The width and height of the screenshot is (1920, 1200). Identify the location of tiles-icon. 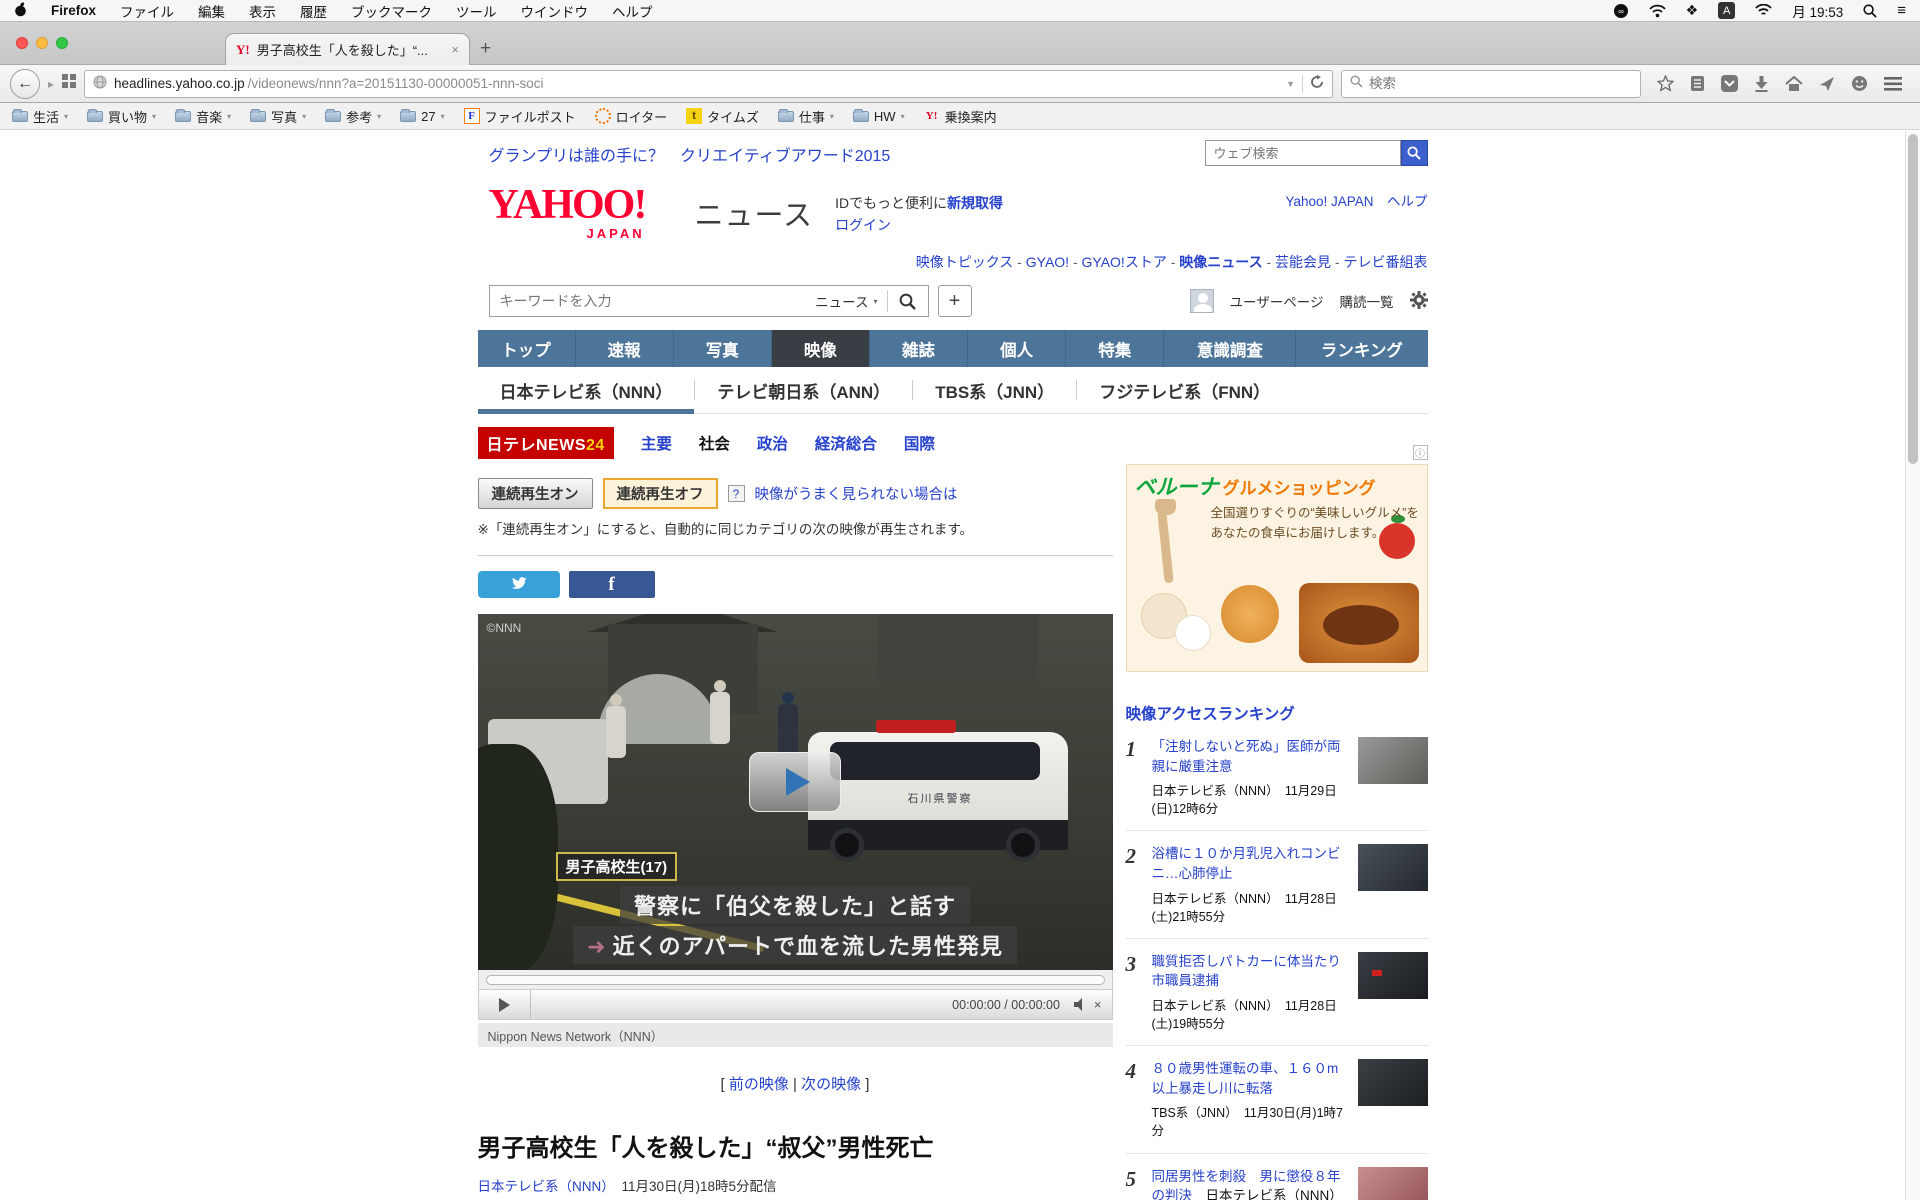
(69, 83).